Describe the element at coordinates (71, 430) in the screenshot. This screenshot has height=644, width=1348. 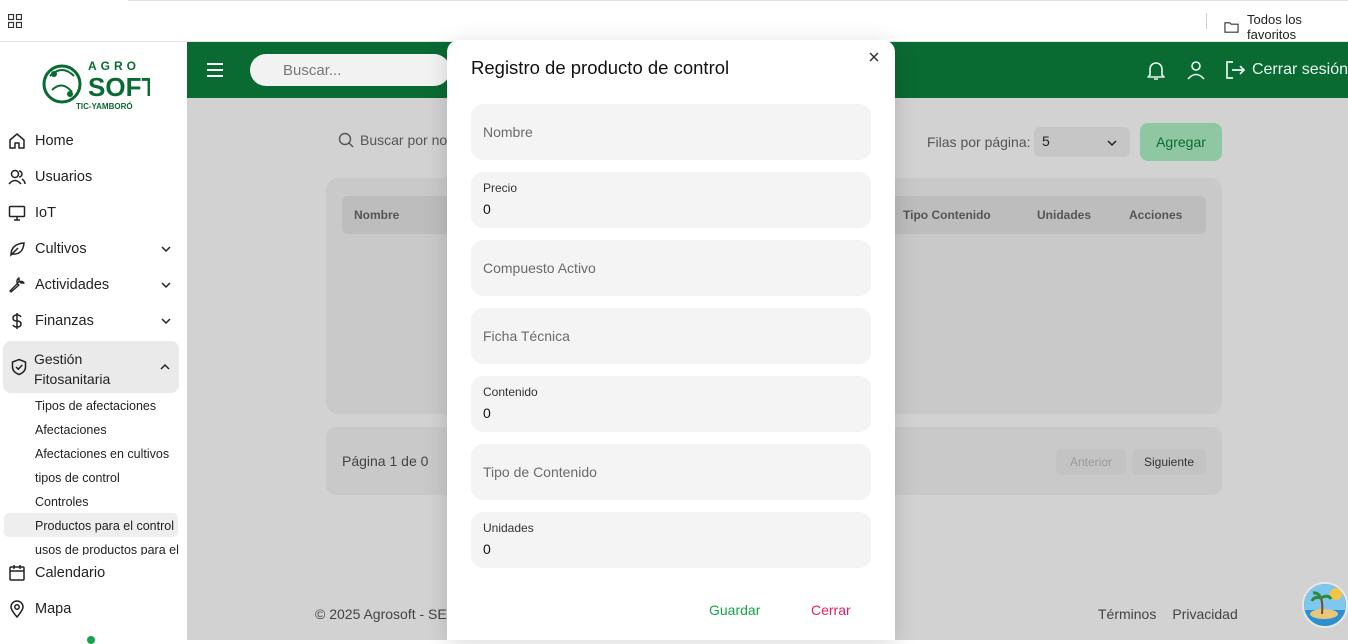
I see `sub-item-afectaciones: Afectaciones` at that location.